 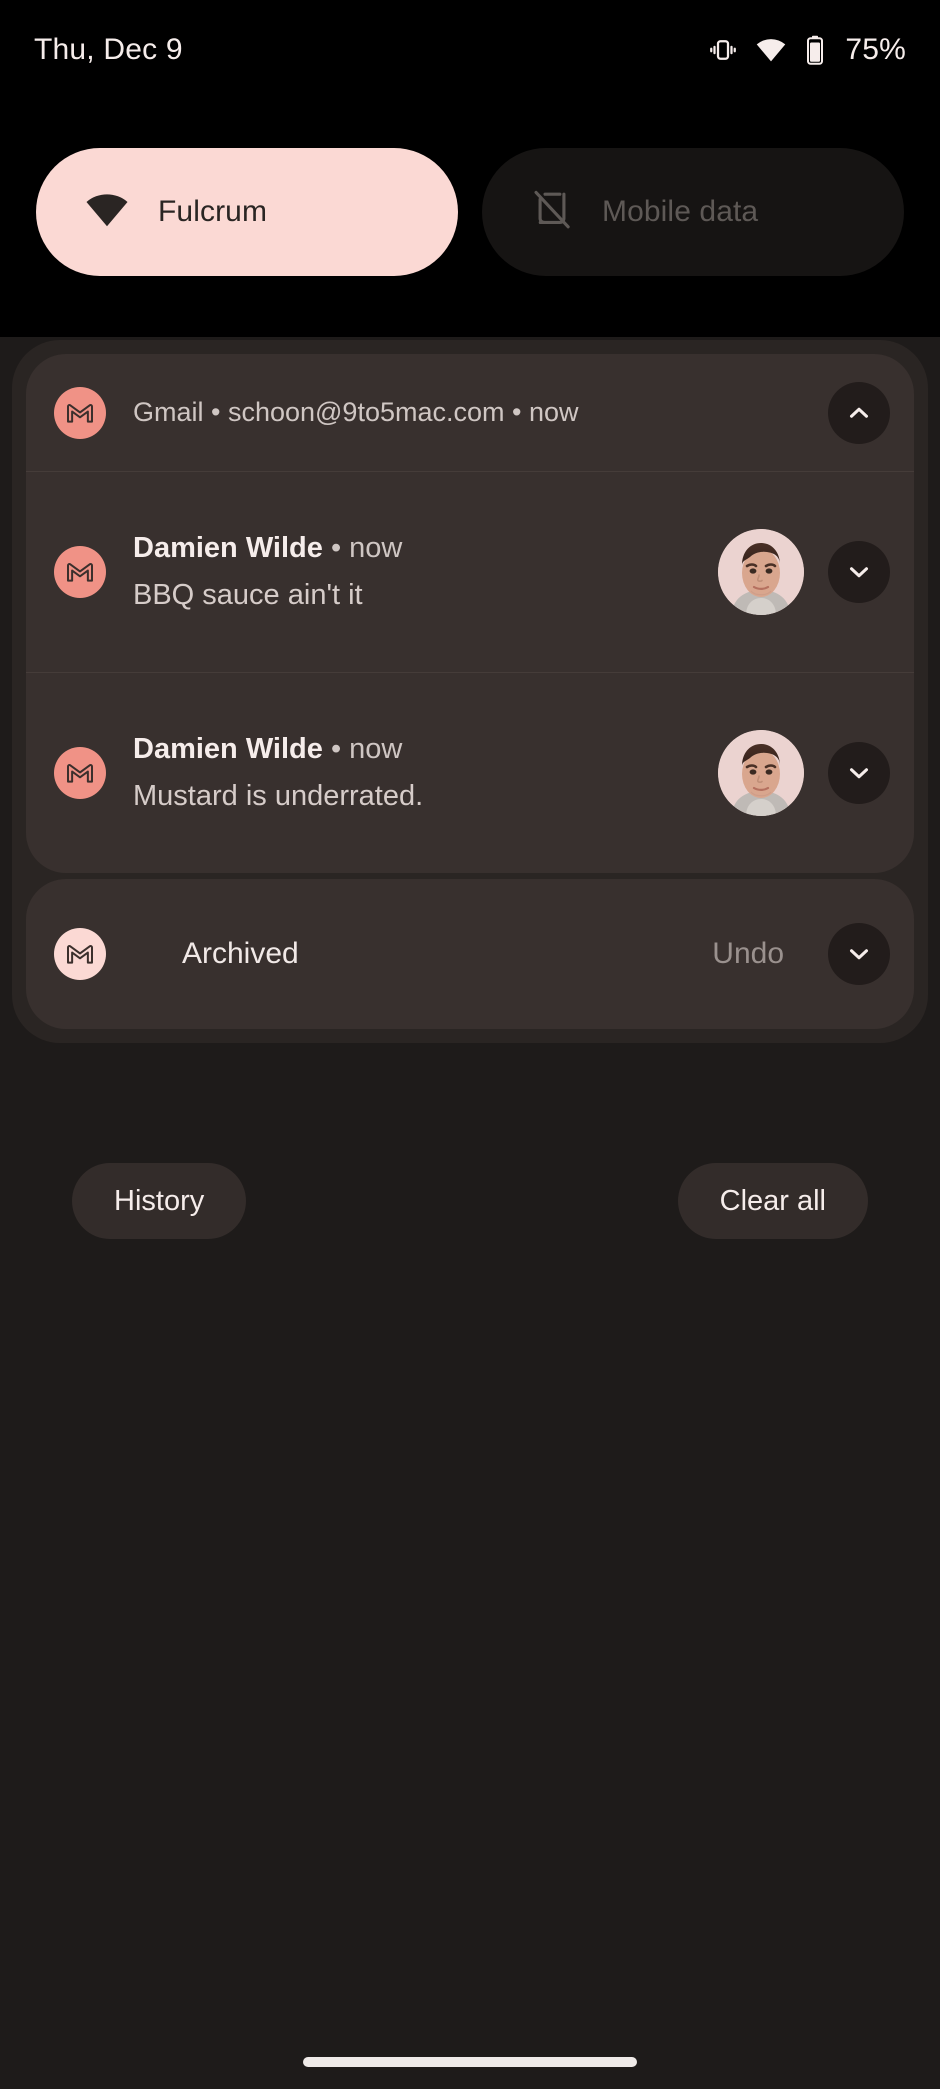 I want to click on expand-archived-button, so click(x=859, y=954).